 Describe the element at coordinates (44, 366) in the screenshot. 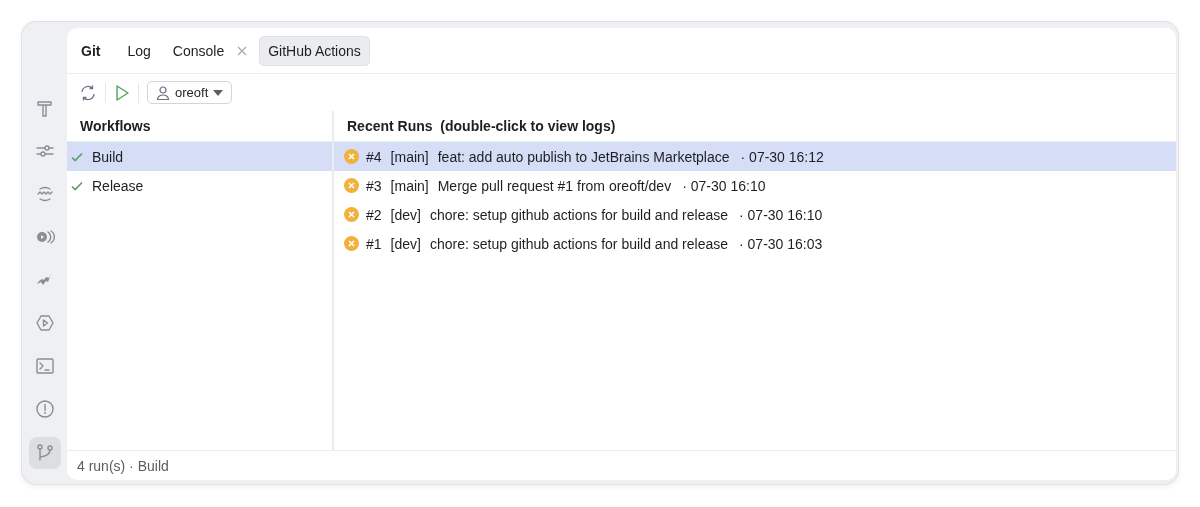

I see `terminal-icon` at that location.